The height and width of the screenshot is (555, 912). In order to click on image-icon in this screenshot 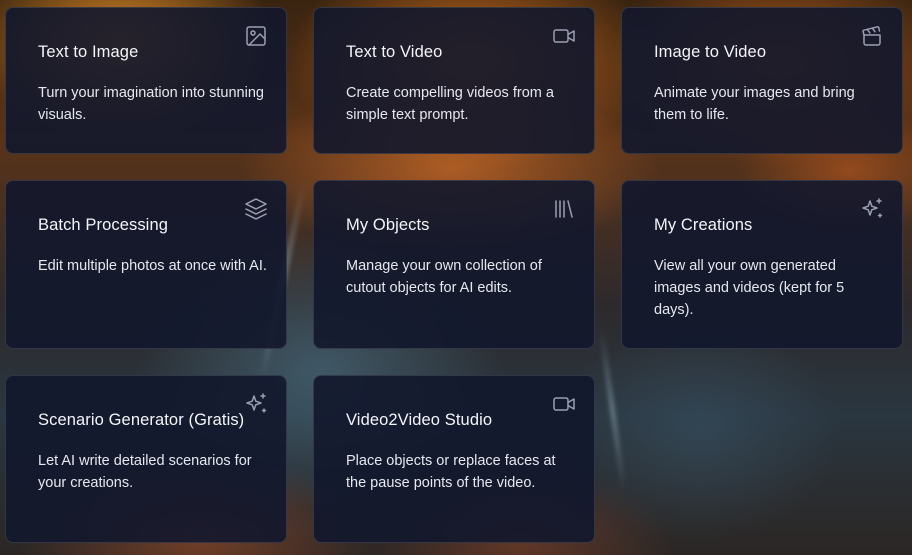, I will do `click(256, 36)`.